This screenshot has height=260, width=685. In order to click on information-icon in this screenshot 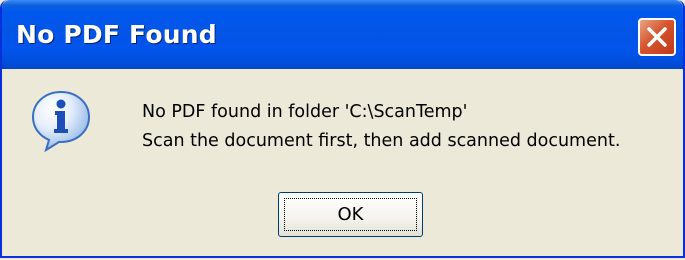, I will do `click(61, 121)`.